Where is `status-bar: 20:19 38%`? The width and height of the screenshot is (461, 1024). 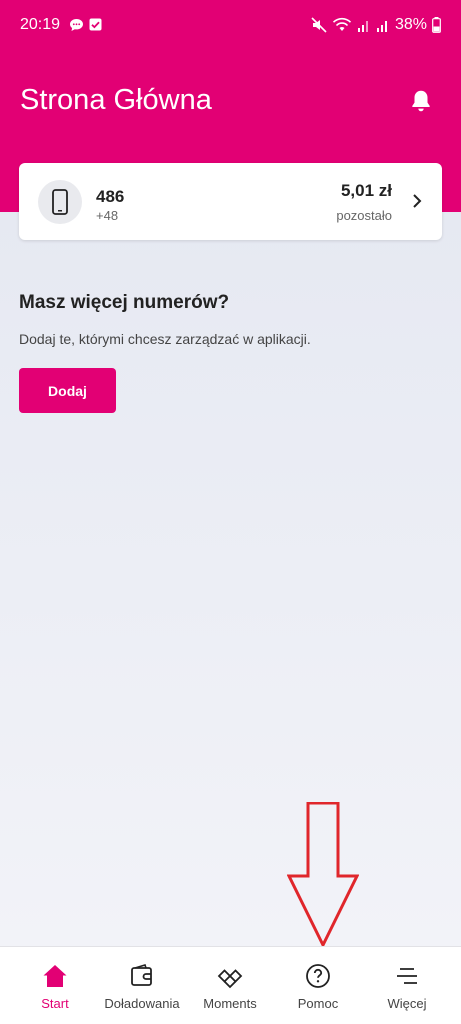 status-bar: 20:19 38% is located at coordinates (230, 25).